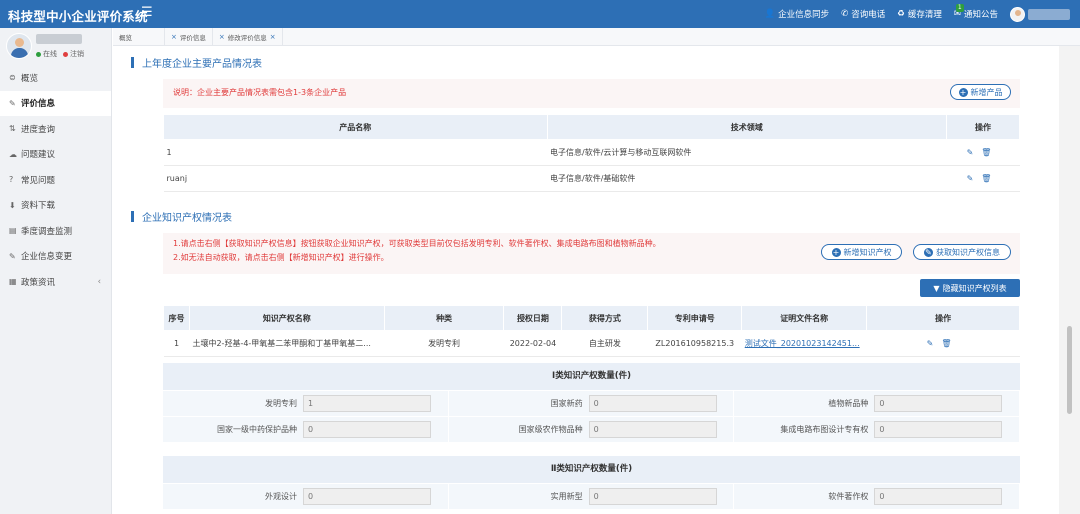 Image resolution: width=1080 pixels, height=514 pixels. I want to click on clear-cache-button: ♻ 缓存清理, so click(919, 14).